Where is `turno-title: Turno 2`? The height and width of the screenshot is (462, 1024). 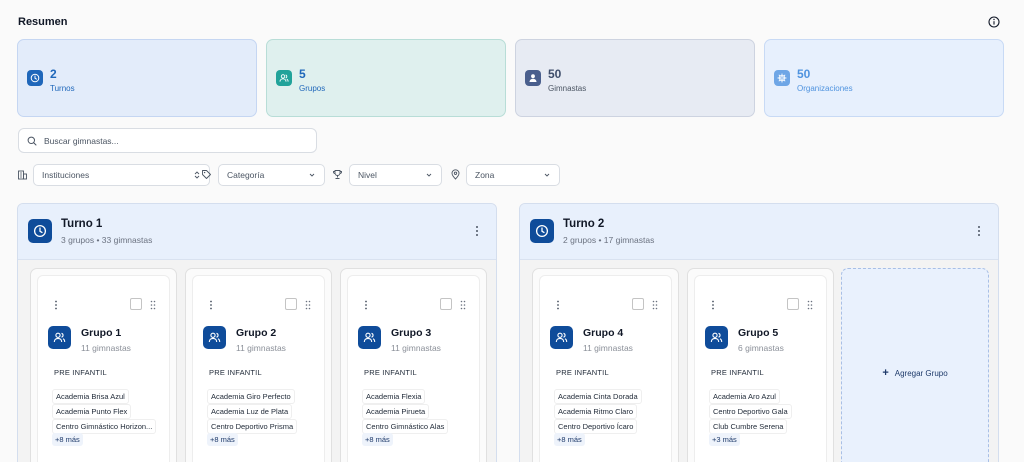 turno-title: Turno 2 is located at coordinates (584, 224).